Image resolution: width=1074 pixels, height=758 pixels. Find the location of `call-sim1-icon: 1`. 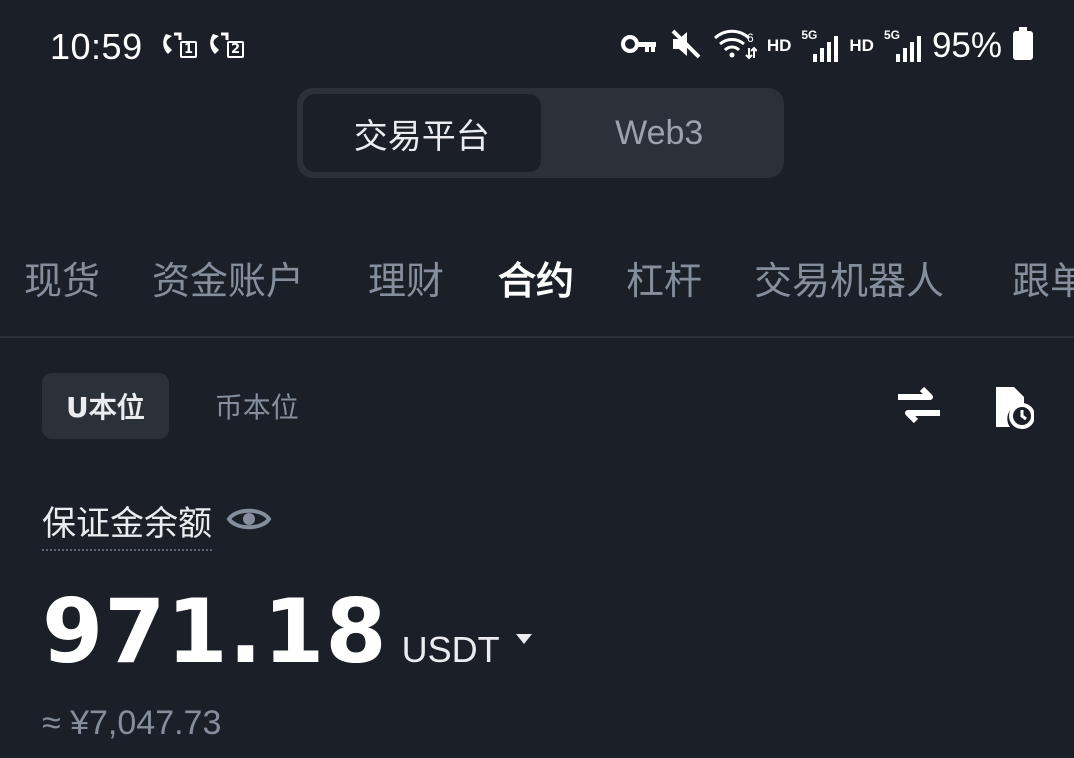

call-sim1-icon: 1 is located at coordinates (179, 45).